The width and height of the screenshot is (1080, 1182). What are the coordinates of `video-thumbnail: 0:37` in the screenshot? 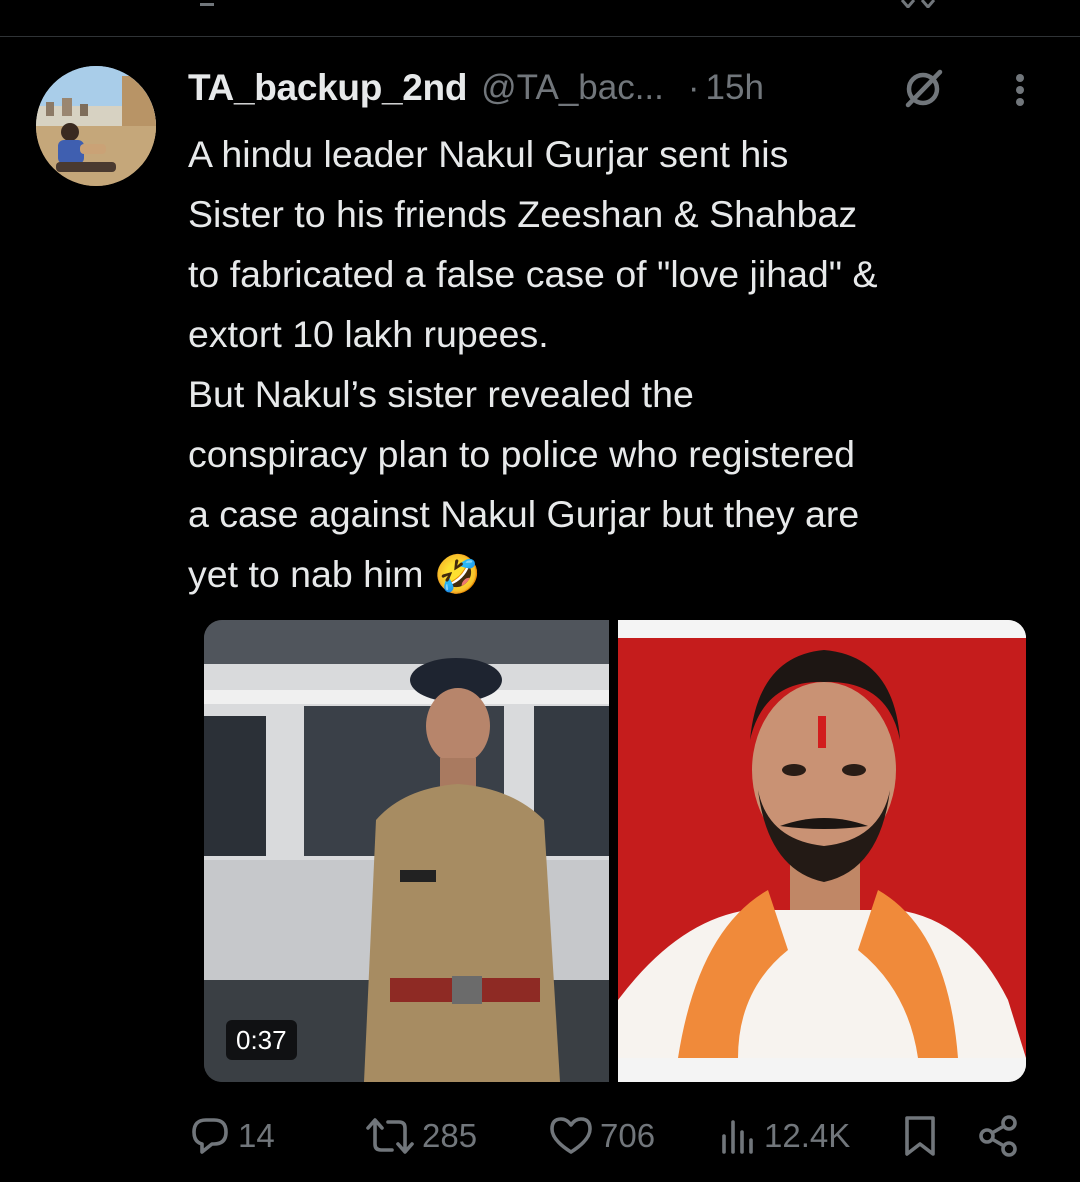 It's located at (406, 851).